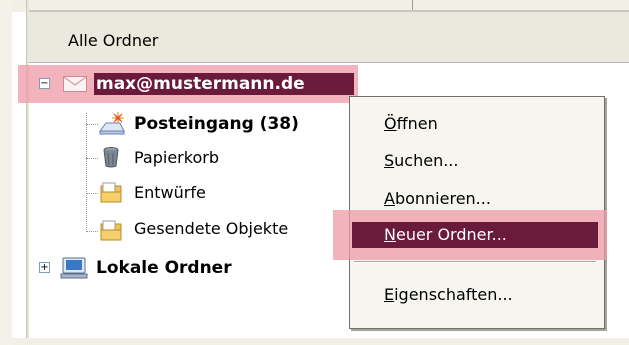  What do you see at coordinates (411, 124) in the screenshot?
I see `menu-item-open: Öffnen` at bounding box center [411, 124].